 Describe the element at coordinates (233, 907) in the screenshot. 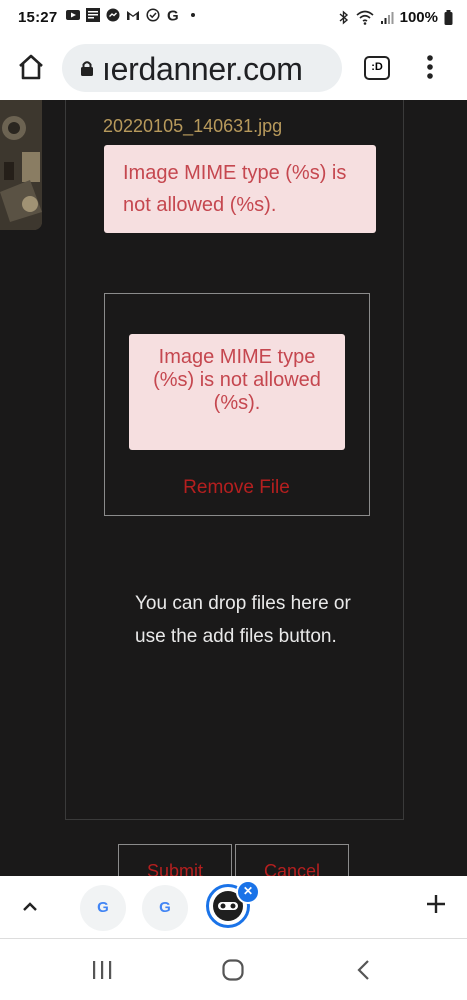

I see `tab-strip: G G` at that location.